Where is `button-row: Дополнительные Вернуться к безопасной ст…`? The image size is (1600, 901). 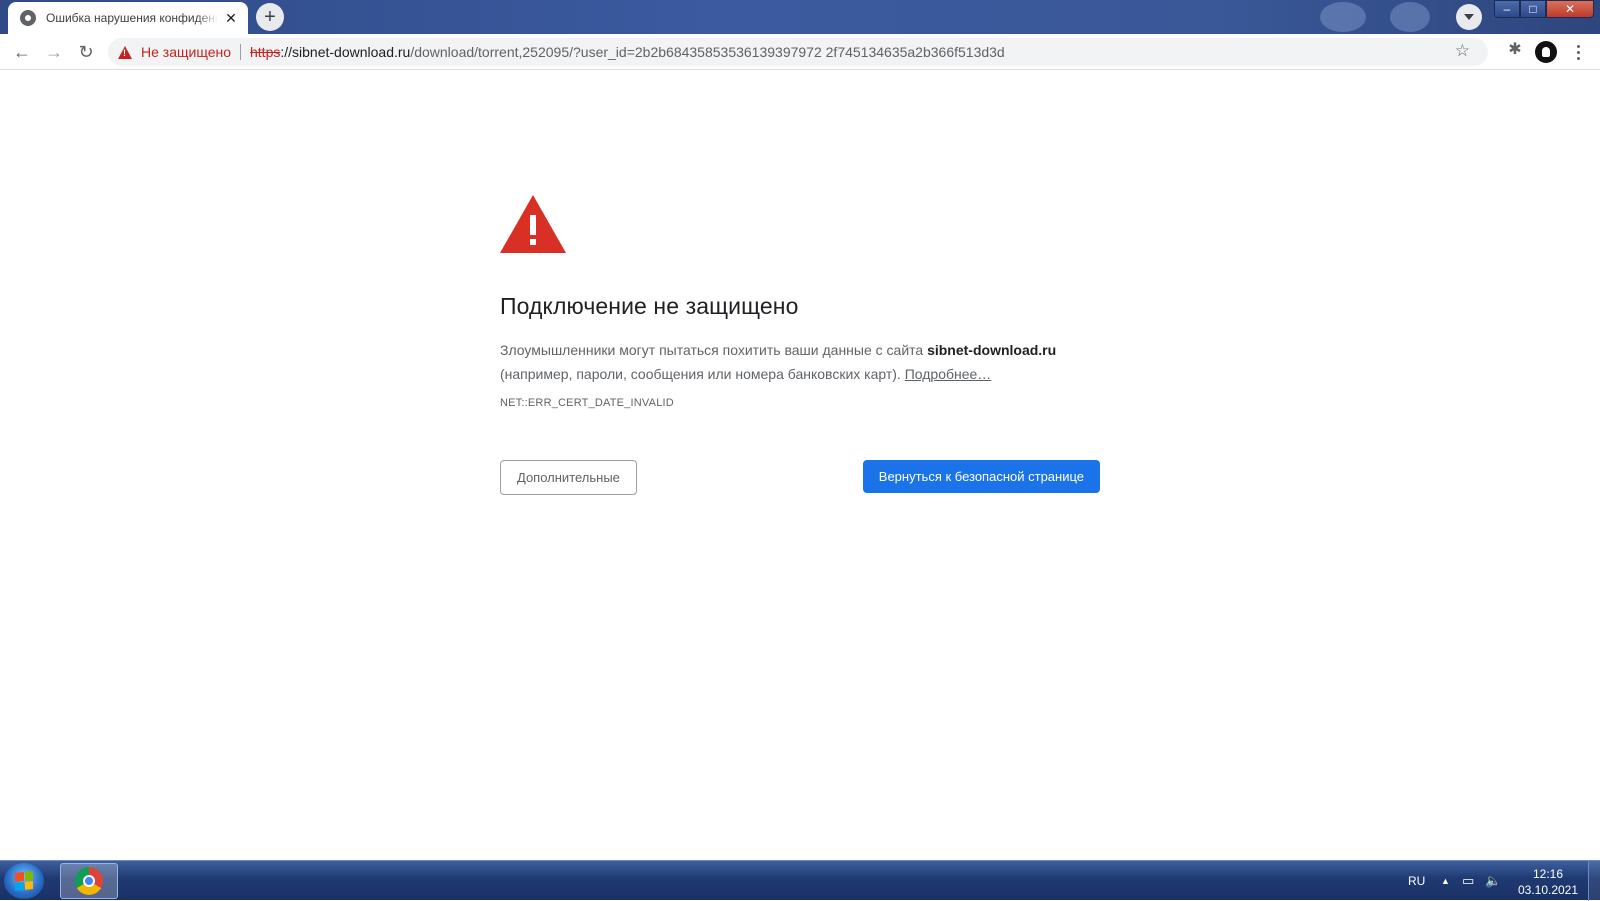
button-row: Дополнительные Вернуться к безопасной ст… is located at coordinates (800, 478).